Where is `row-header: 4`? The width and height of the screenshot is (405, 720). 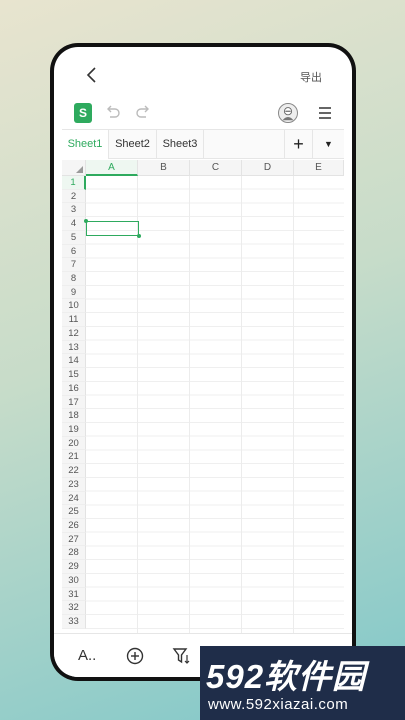 row-header: 4 is located at coordinates (74, 224).